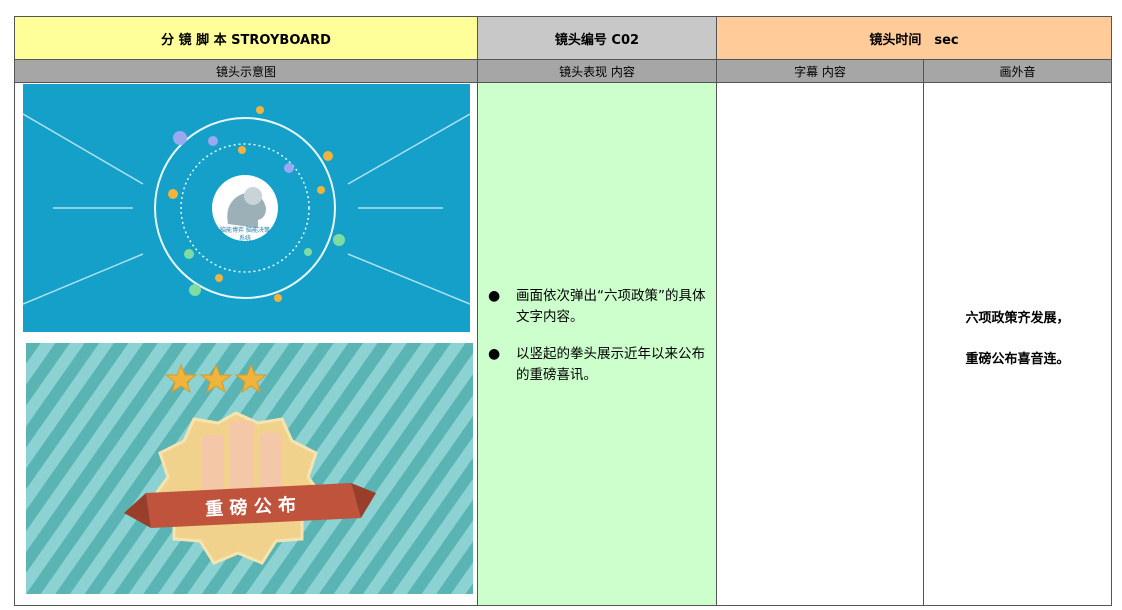 Image resolution: width=1122 pixels, height=610 pixels. Describe the element at coordinates (1017, 344) in the screenshot. I see `voiceover-cell: 六项政策齐发展， 重磅公布喜音连。` at that location.